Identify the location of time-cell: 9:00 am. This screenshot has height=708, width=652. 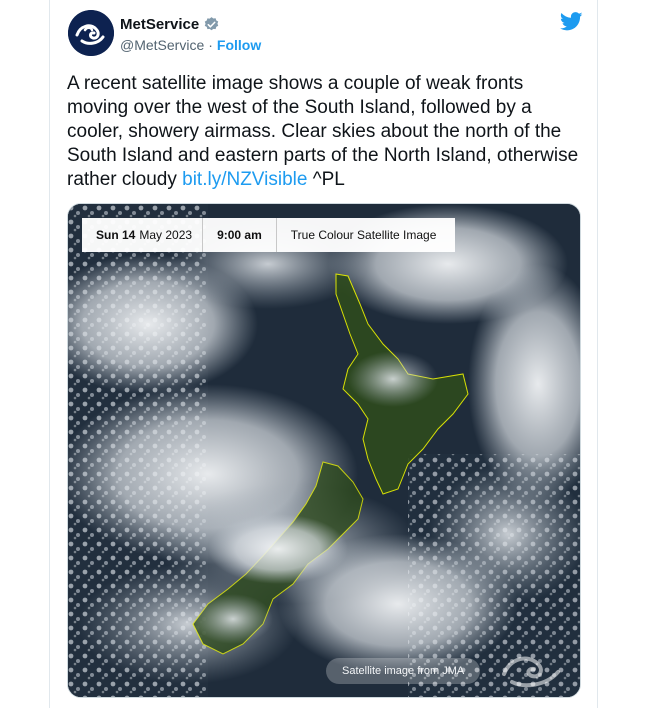
(239, 235).